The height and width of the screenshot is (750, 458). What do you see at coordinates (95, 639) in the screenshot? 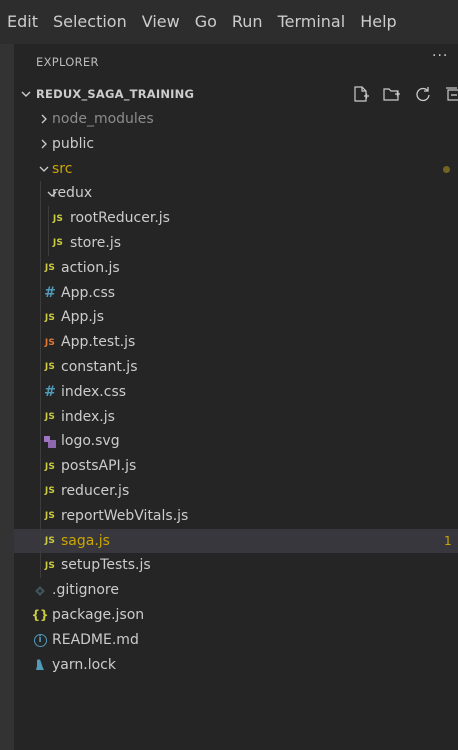
I see `tree-item-label: README.md` at bounding box center [95, 639].